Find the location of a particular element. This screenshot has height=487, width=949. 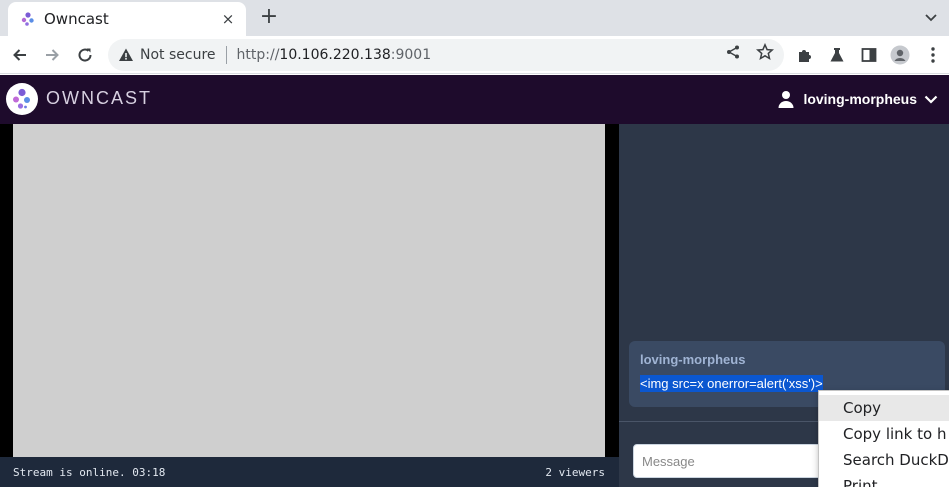

selected-text: <img src=x onerror=alert('xss')> is located at coordinates (731, 383).